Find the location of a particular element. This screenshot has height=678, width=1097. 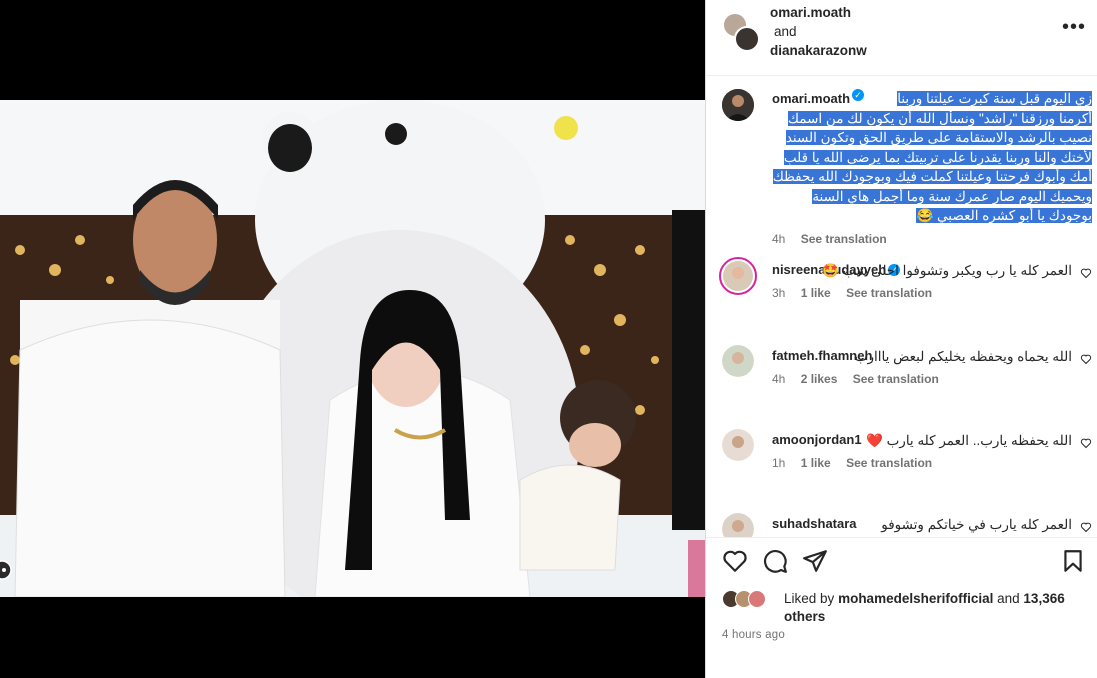

likes-suffix: others is located at coordinates (804, 616).